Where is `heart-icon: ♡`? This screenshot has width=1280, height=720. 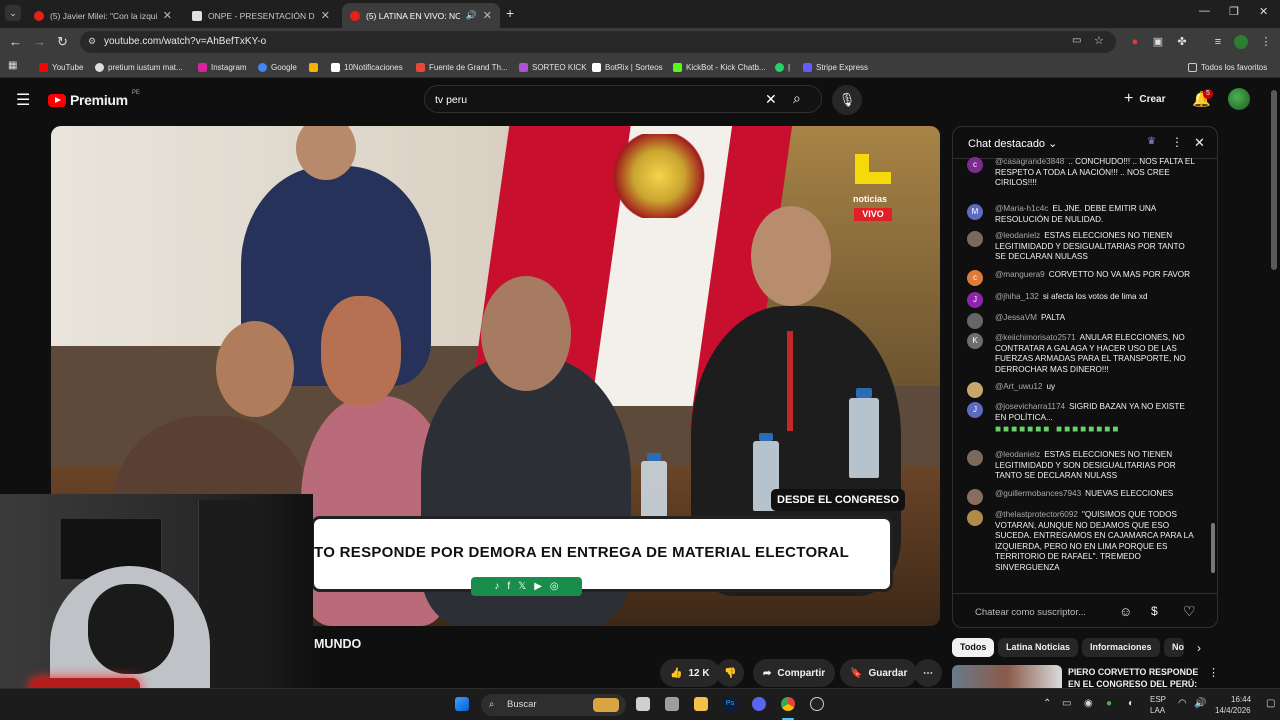
heart-icon: ♡ is located at coordinates (1189, 611).